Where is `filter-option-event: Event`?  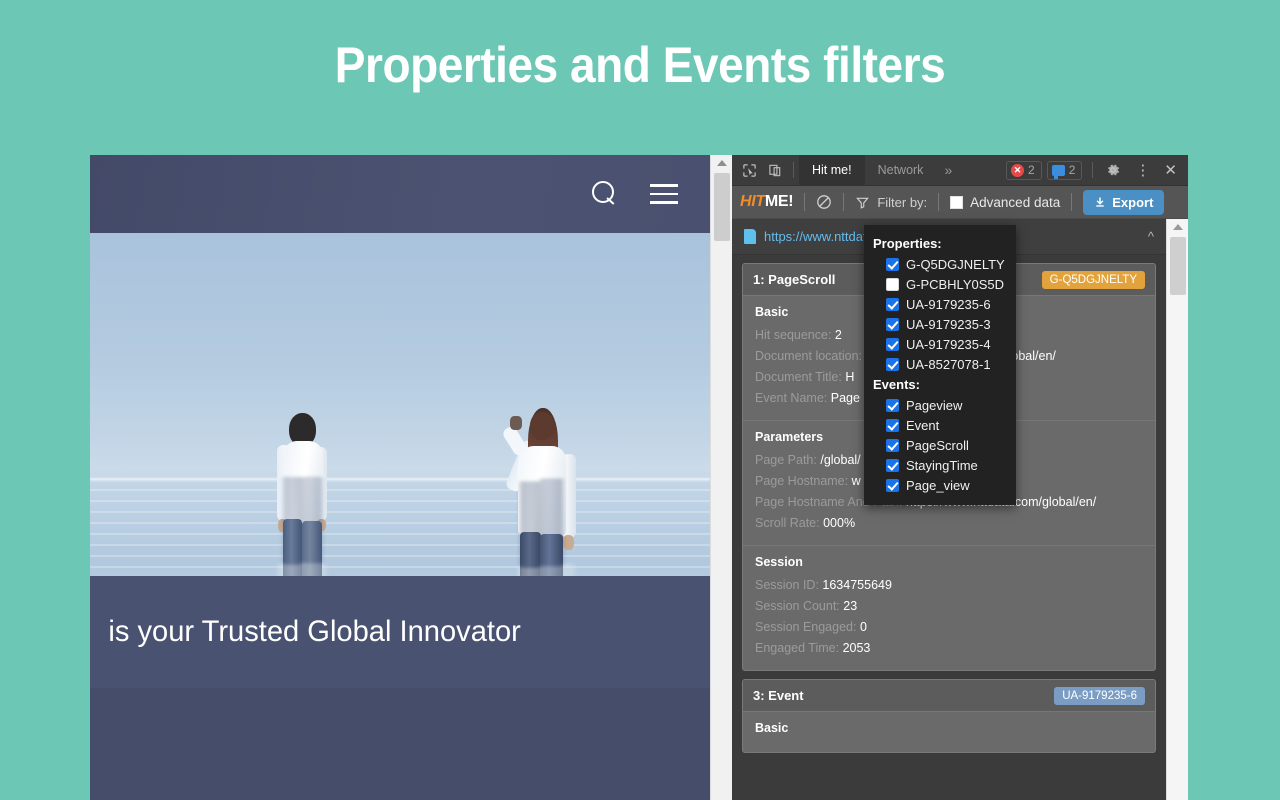
filter-option-event: Event is located at coordinates (940, 425).